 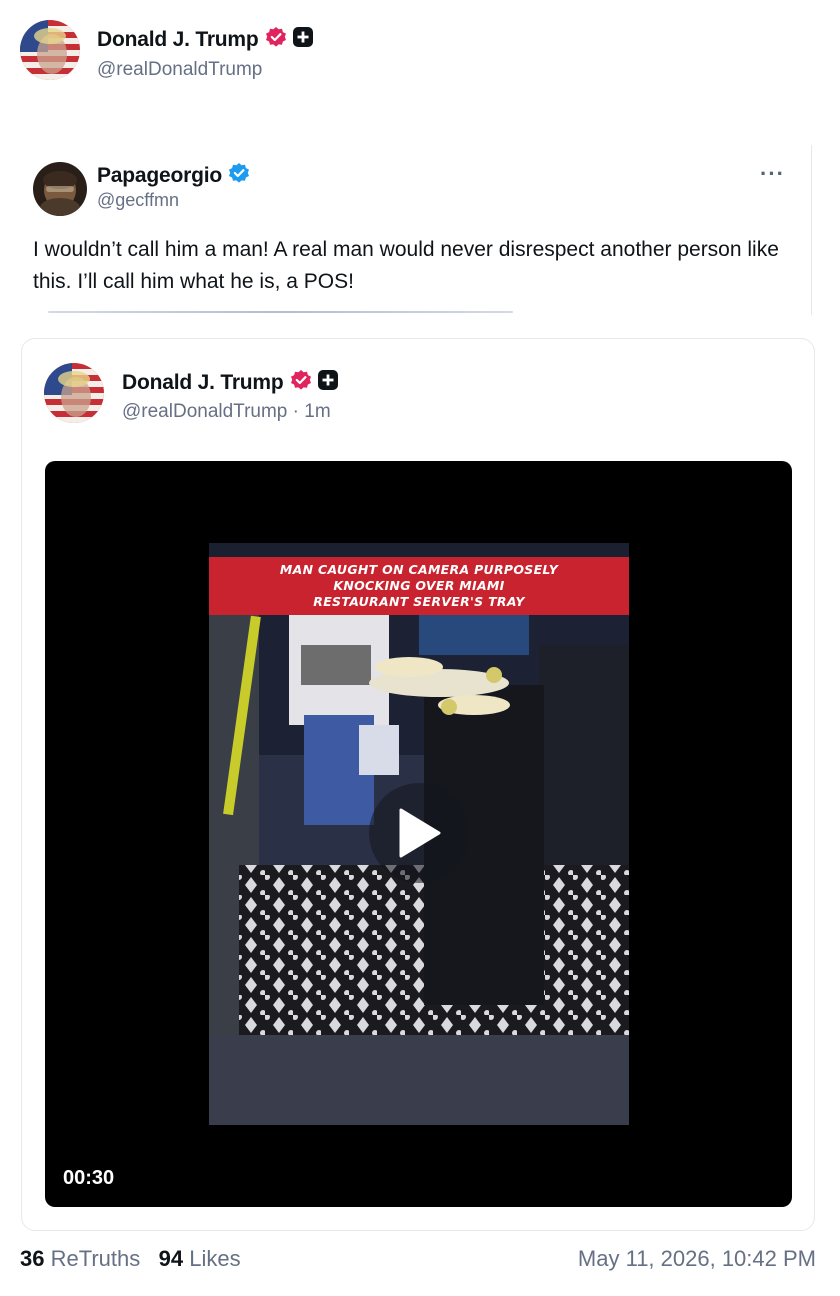 I want to click on reply-author-name: Papageorgio, so click(x=159, y=176).